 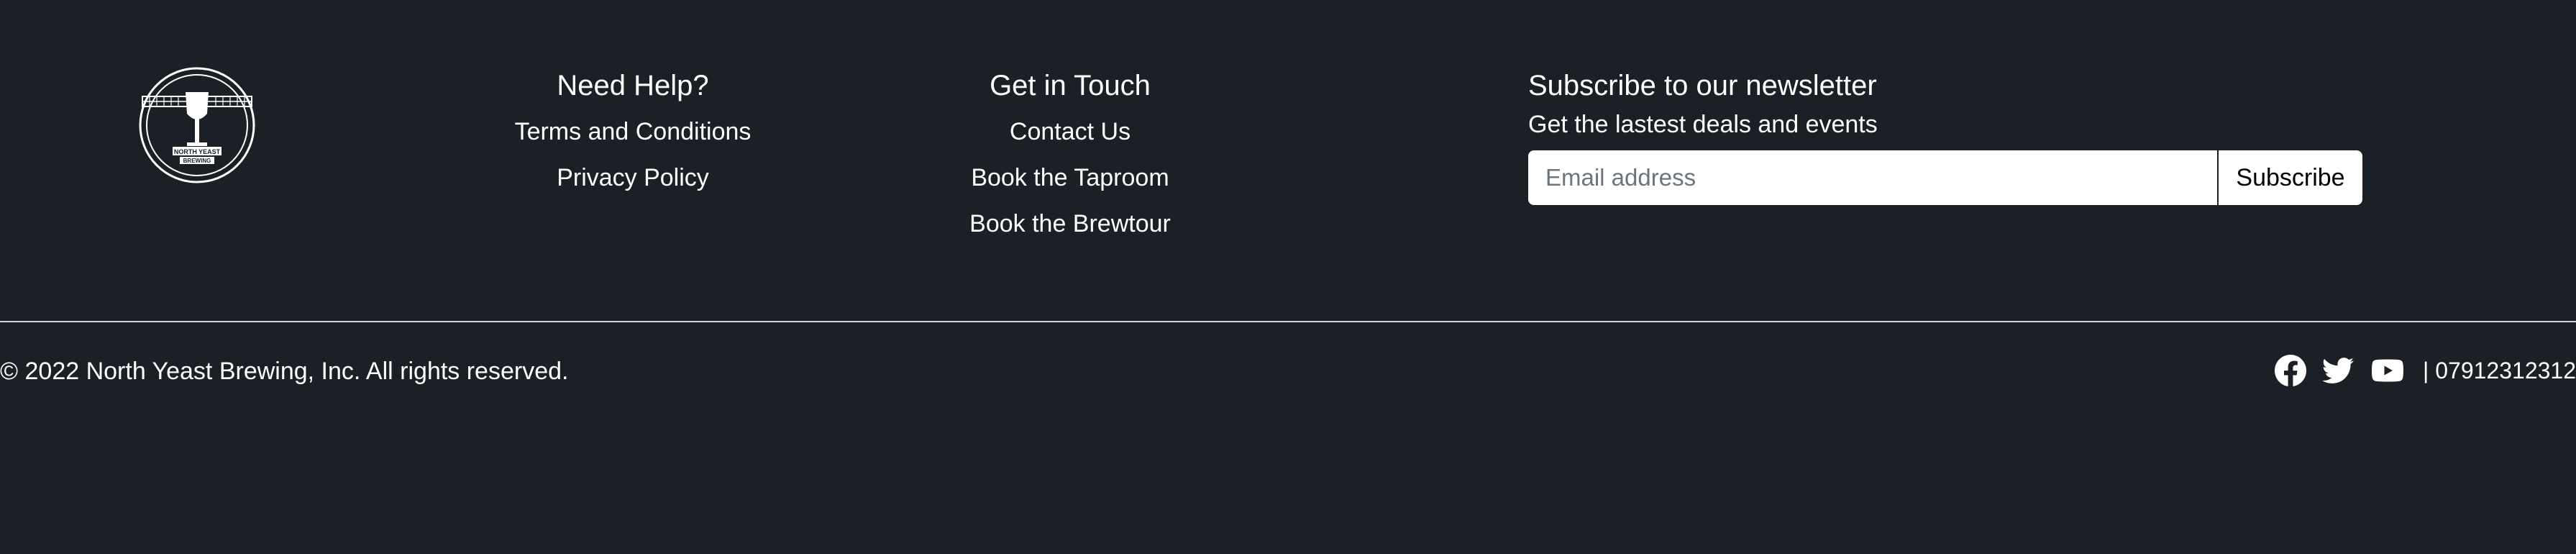 I want to click on contact-us-link: Contact Us, so click(x=1070, y=132).